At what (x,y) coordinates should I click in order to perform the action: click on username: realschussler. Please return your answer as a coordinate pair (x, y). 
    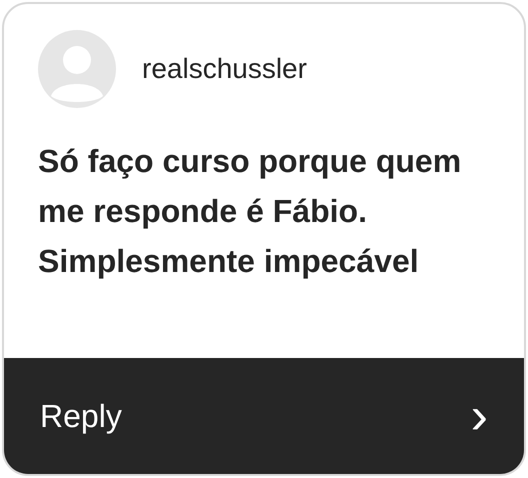
    Looking at the image, I should click on (224, 69).